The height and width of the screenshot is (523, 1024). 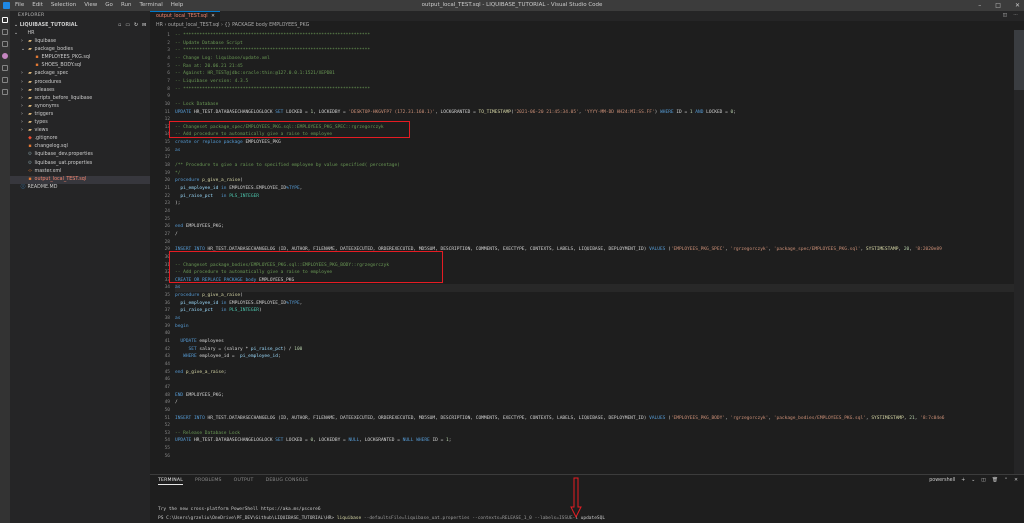 What do you see at coordinates (167, 135) in the screenshot?
I see `line-number: 14` at bounding box center [167, 135].